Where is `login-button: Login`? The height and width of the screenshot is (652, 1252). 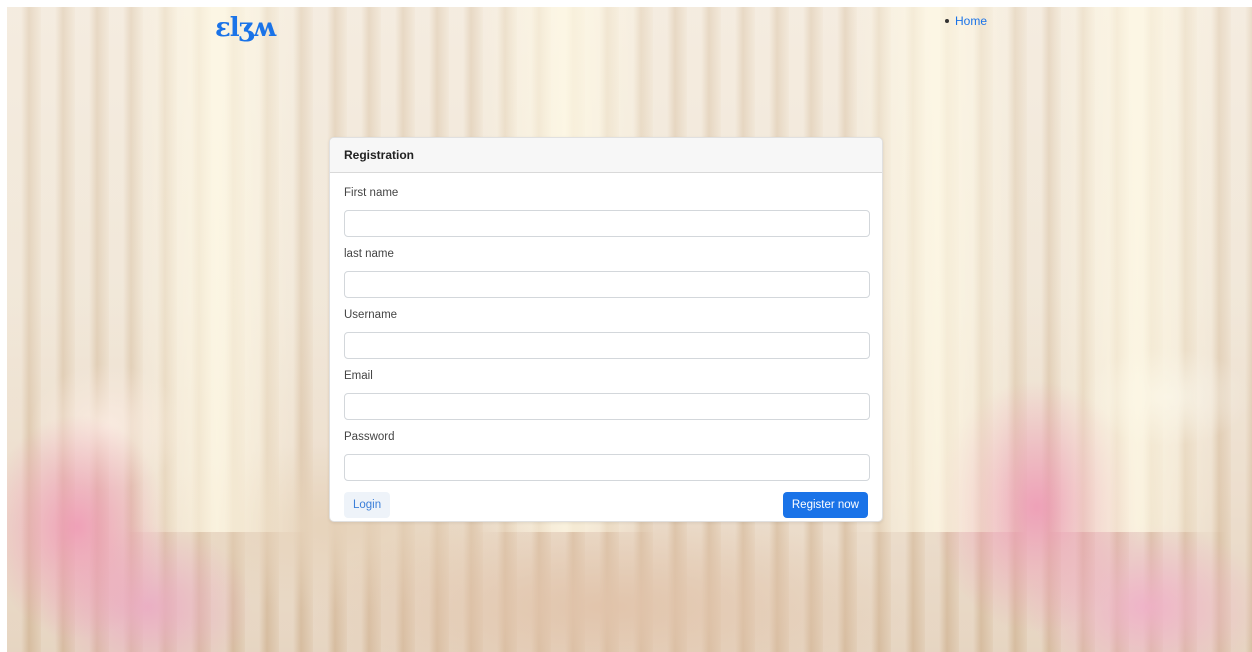
login-button: Login is located at coordinates (367, 505).